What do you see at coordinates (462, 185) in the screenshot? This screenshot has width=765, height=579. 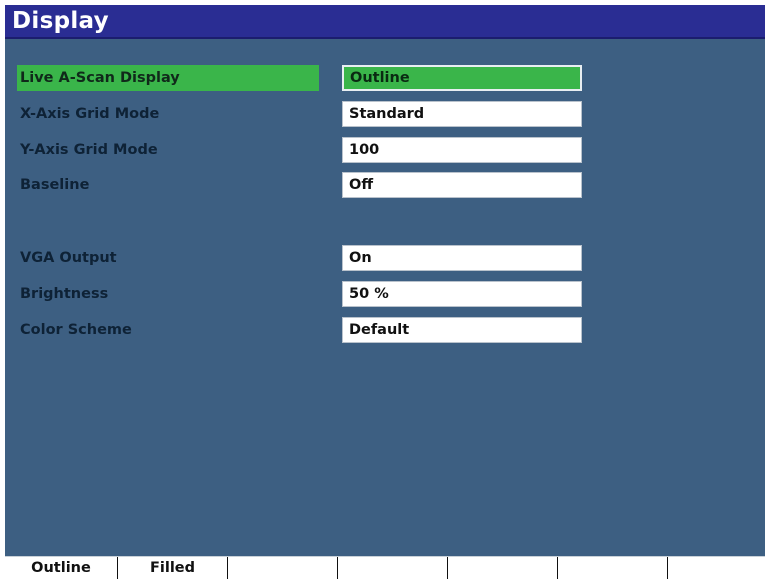 I see `setting-value-baseline: Off` at bounding box center [462, 185].